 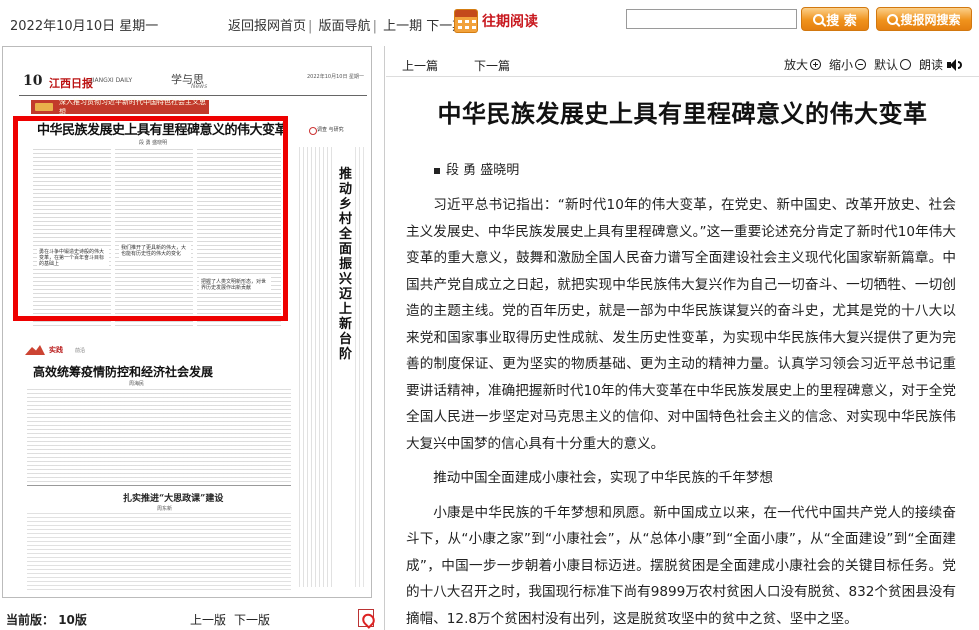 What do you see at coordinates (795, 65) in the screenshot?
I see `zoom-in-label: 放大` at bounding box center [795, 65].